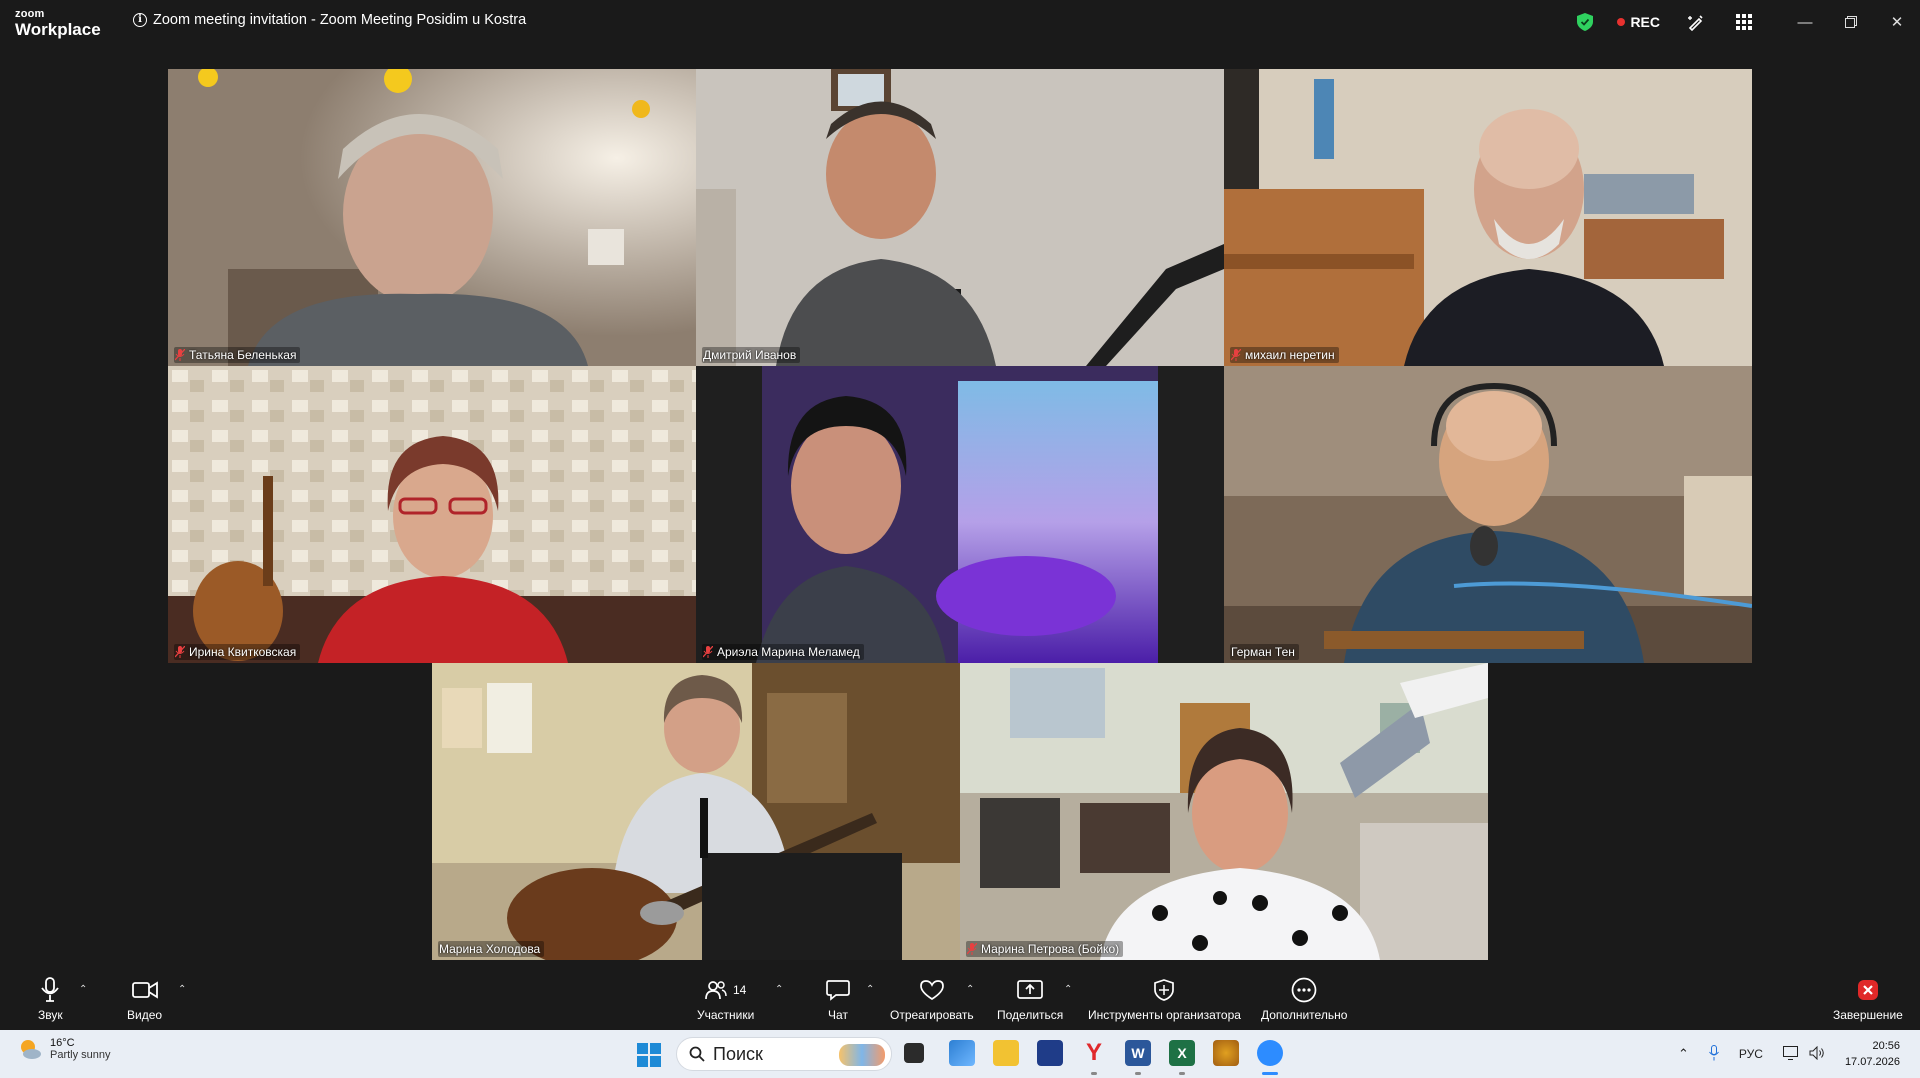  Describe the element at coordinates (490, 949) in the screenshot. I see `participant-name: Марина Холодова` at that location.